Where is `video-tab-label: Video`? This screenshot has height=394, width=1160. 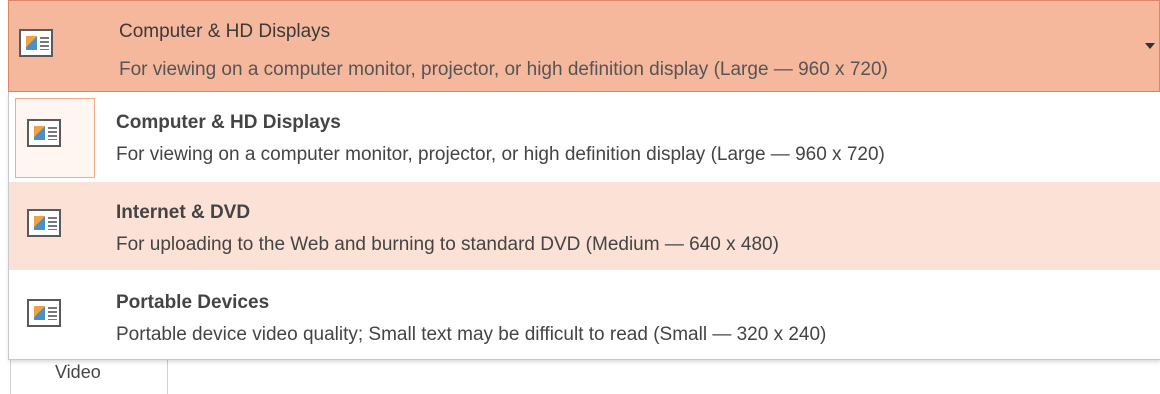 video-tab-label: Video is located at coordinates (78, 372).